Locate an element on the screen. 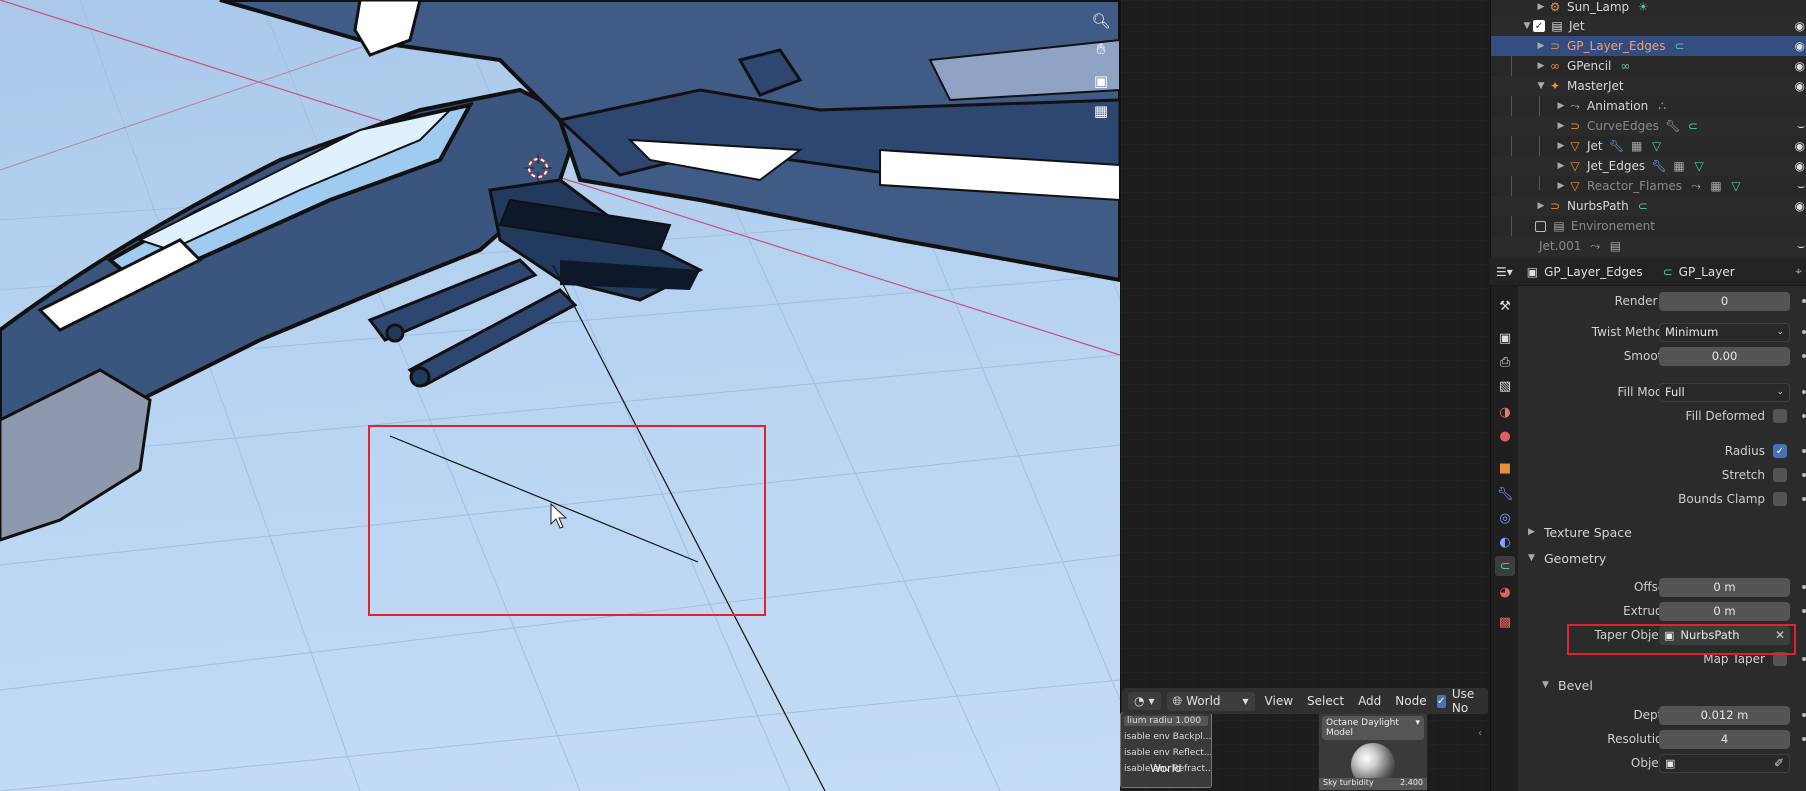 The width and height of the screenshot is (1806, 791). sidebar-toggle-icon: ‹ is located at coordinates (1480, 733).